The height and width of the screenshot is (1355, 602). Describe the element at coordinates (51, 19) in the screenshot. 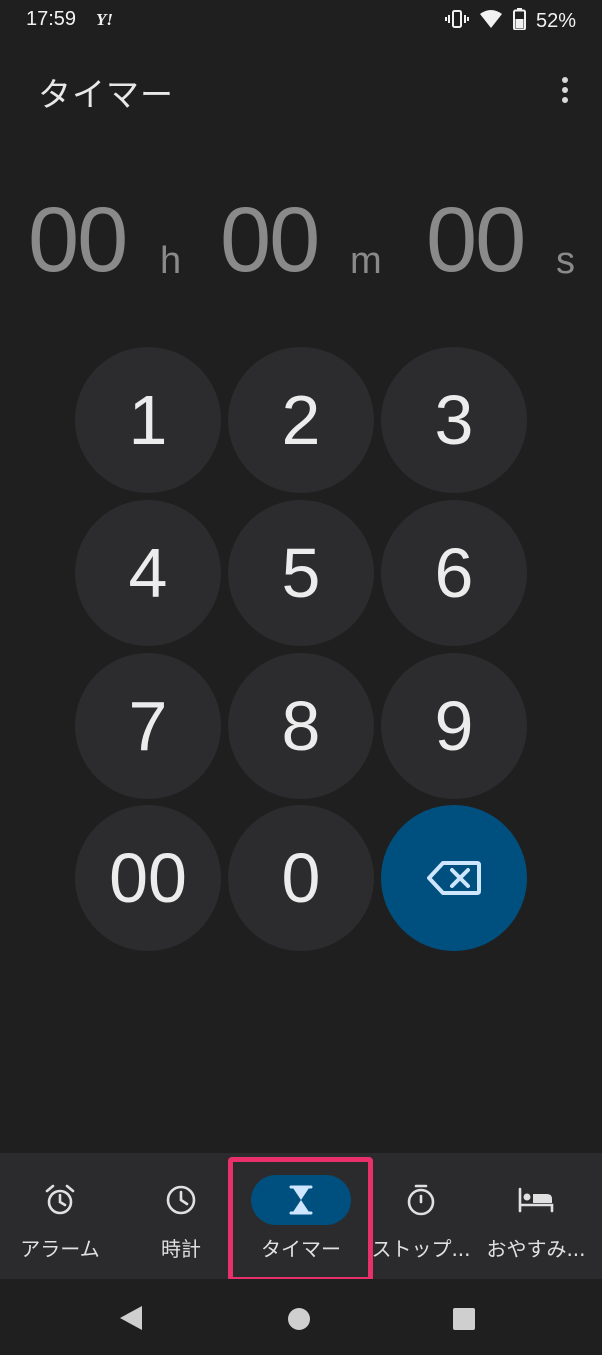

I see `status-time: 17:59` at that location.